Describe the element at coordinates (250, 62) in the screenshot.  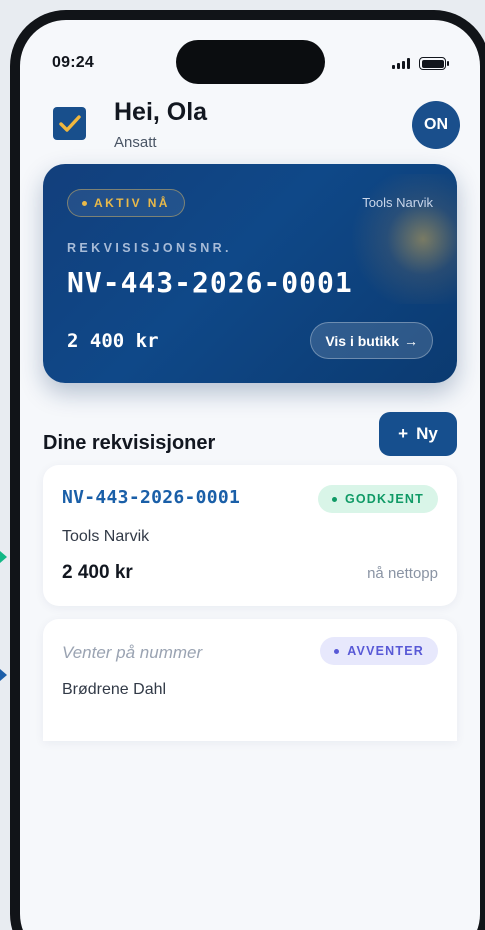
I see `dynamic-island` at that location.